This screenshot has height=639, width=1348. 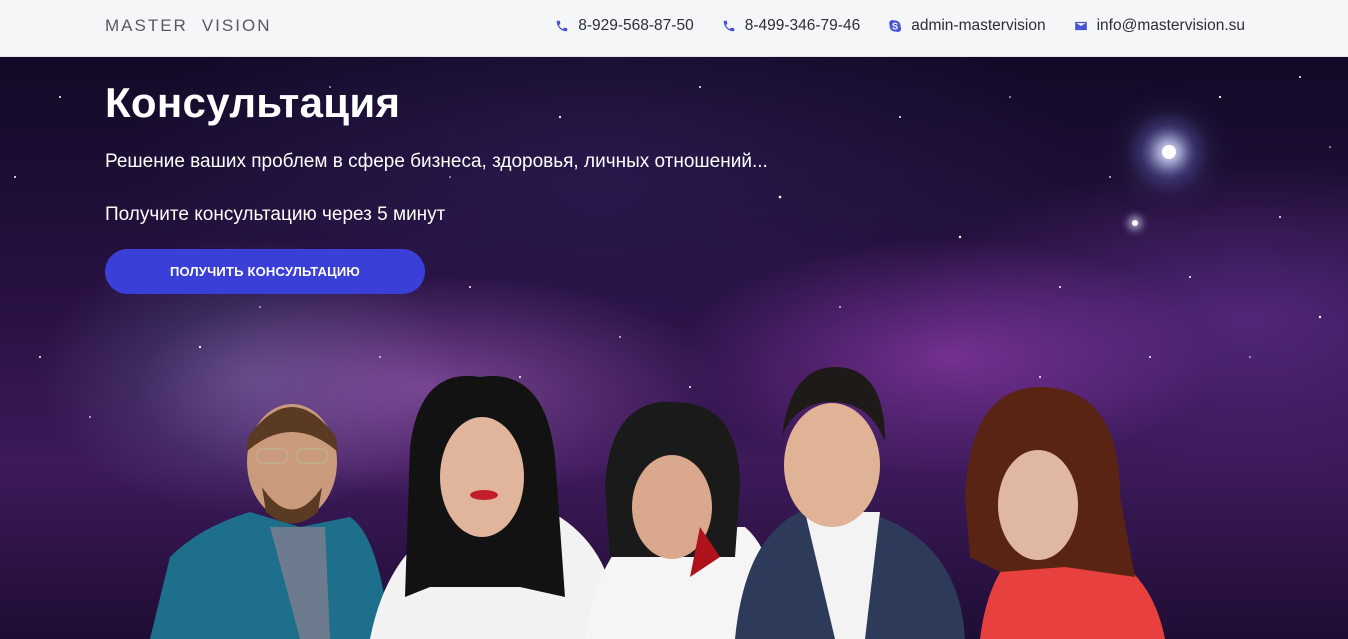 I want to click on get-consultation-button: ПОЛУЧИТЬ КОНСУЛЬТАЦИЮ, so click(x=265, y=271).